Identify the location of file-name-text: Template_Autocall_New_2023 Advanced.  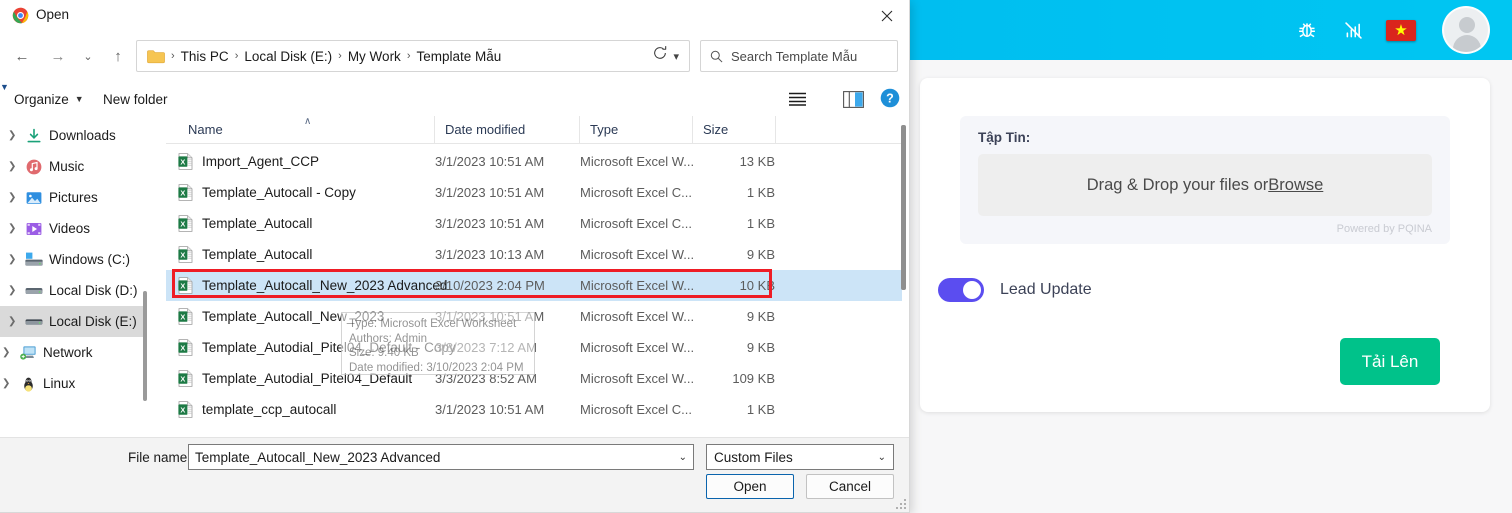
(325, 285).